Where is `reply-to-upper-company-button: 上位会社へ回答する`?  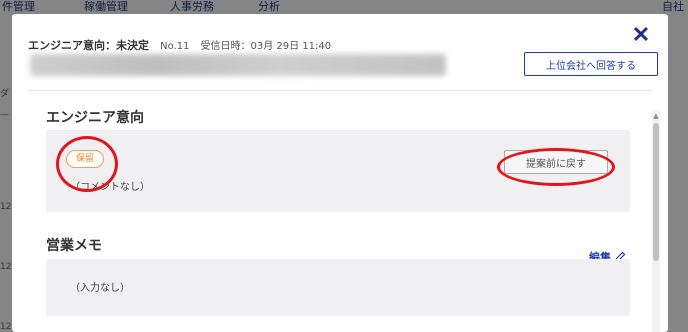 reply-to-upper-company-button: 上位会社へ回答する is located at coordinates (591, 64).